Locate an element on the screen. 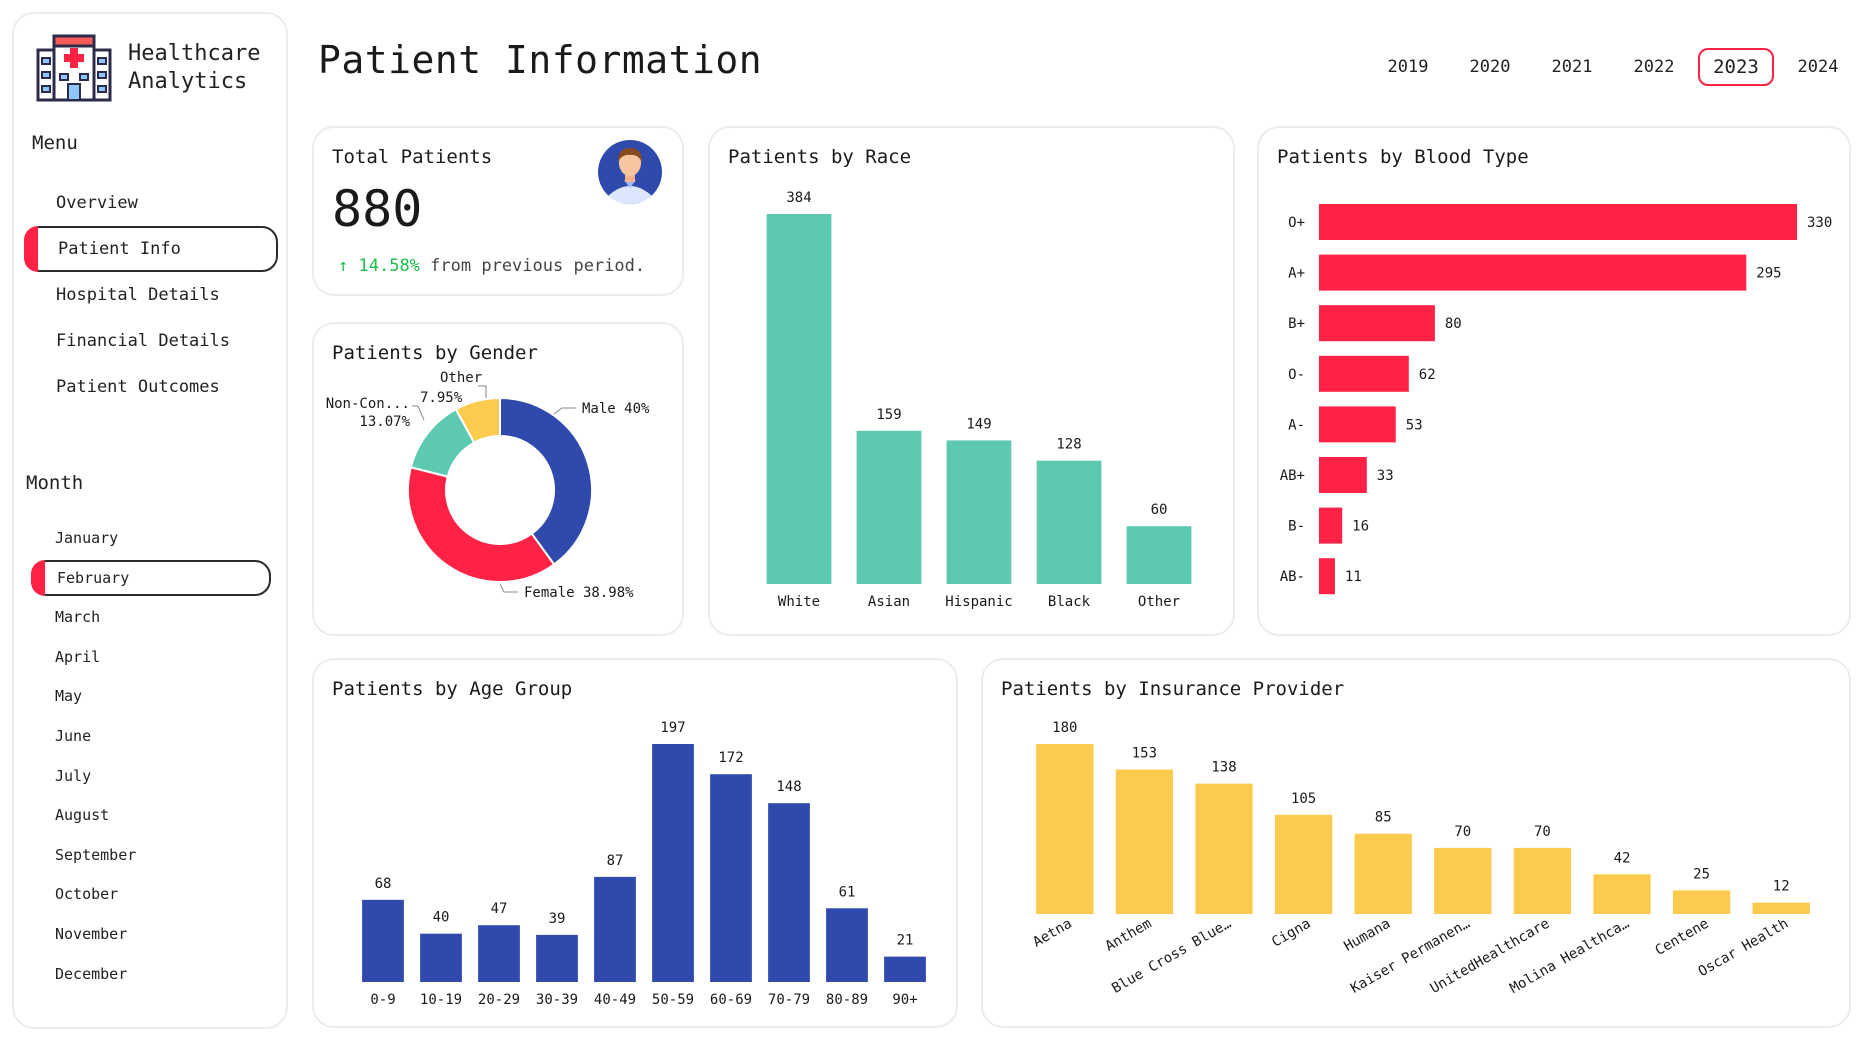 The image size is (1875, 1053). month-item-february: February is located at coordinates (151, 577).